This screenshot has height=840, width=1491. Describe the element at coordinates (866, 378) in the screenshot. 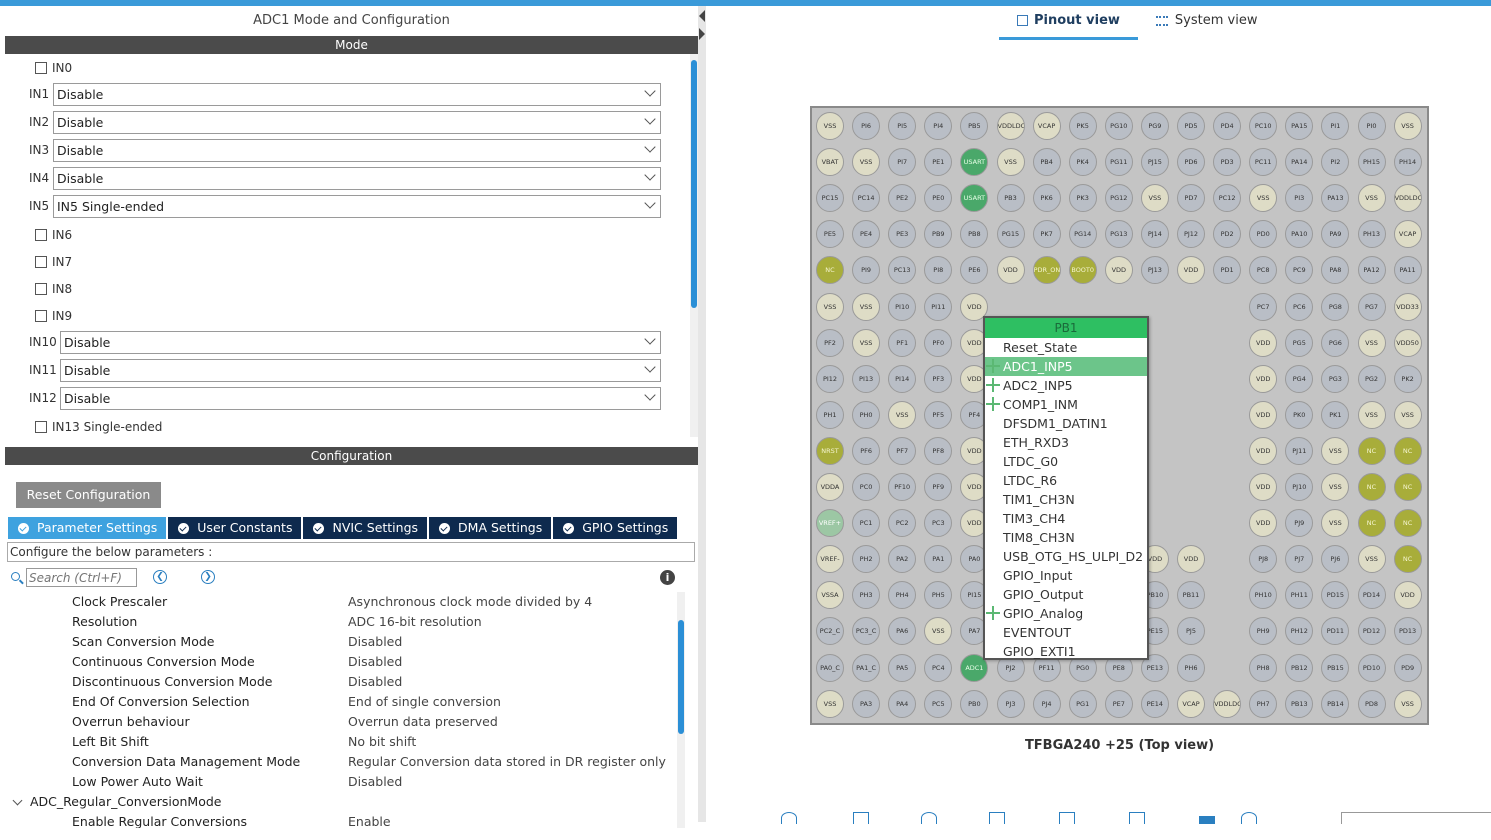

I see `pin-pi13: PI13` at that location.